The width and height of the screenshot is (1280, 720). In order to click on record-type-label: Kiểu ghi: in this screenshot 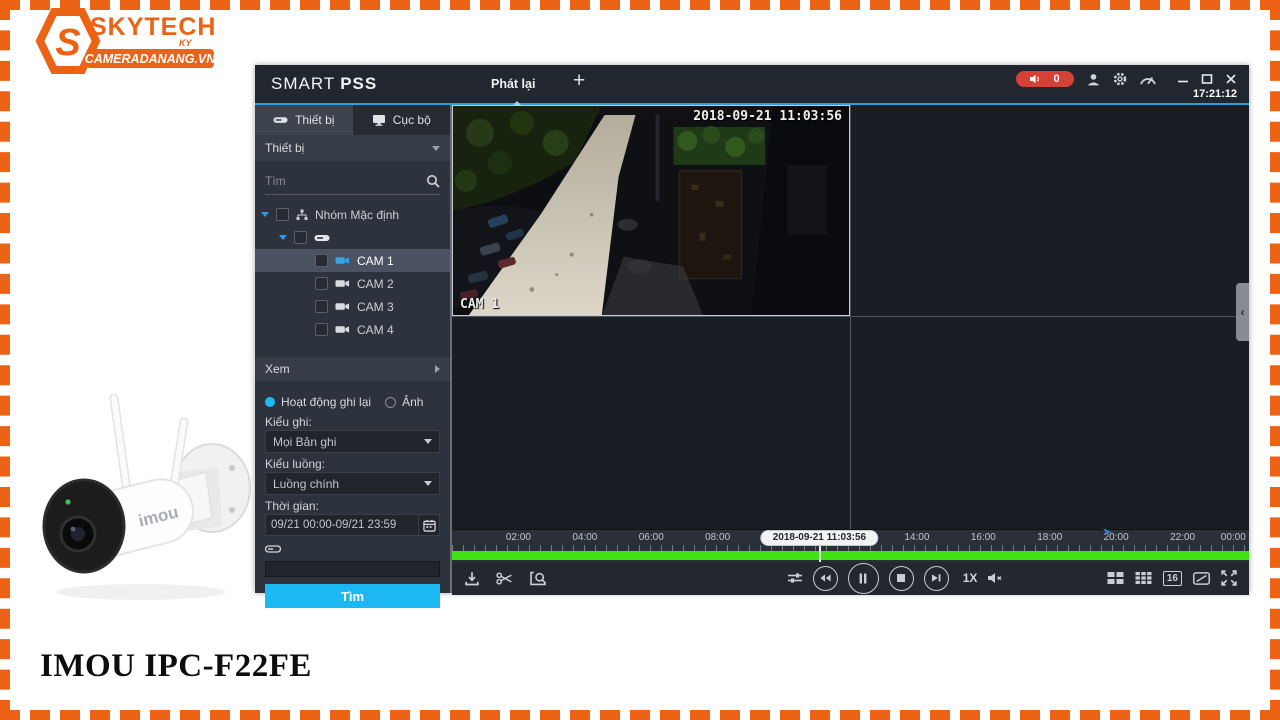, I will do `click(288, 422)`.